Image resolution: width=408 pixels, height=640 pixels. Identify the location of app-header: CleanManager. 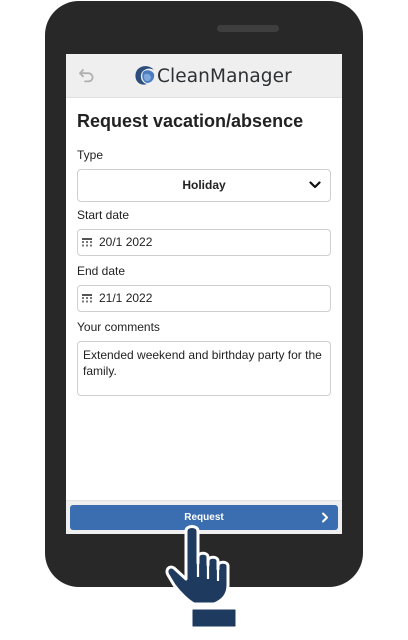
(204, 76).